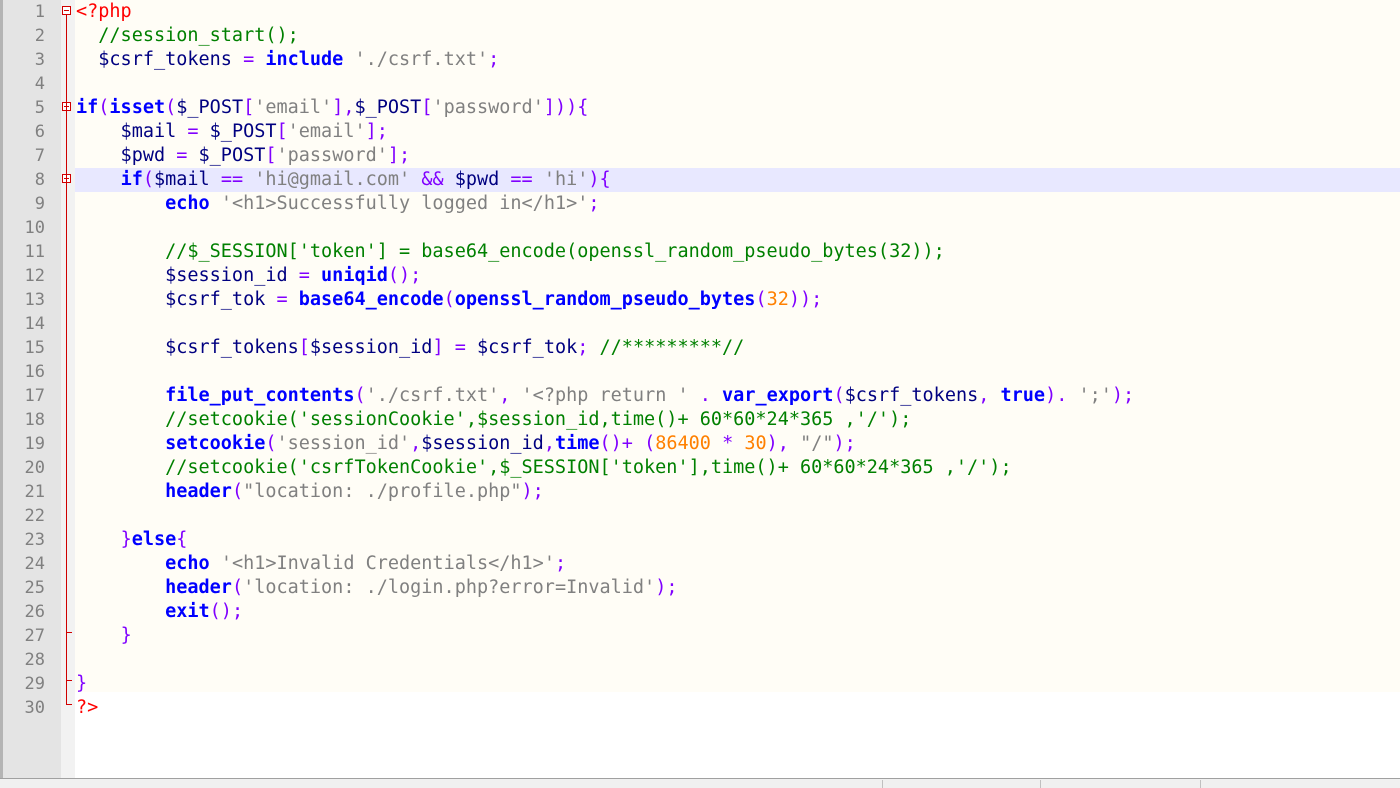 This screenshot has height=788, width=1400. What do you see at coordinates (700, 783) in the screenshot?
I see `status-bar` at bounding box center [700, 783].